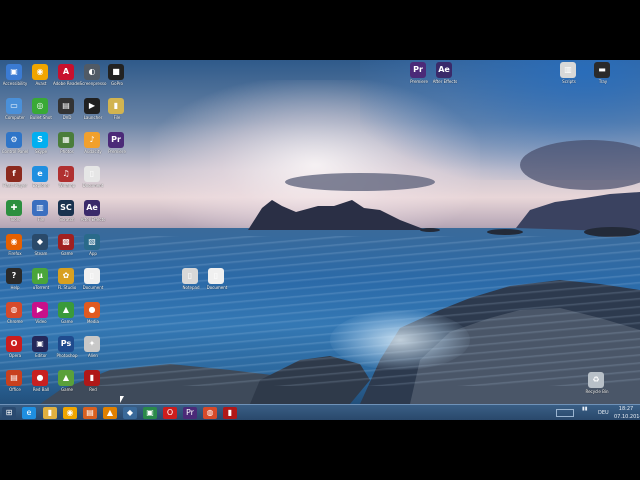  What do you see at coordinates (14, 208) in the screenshot?
I see `desktop-icon-glyph: ✚` at bounding box center [14, 208].